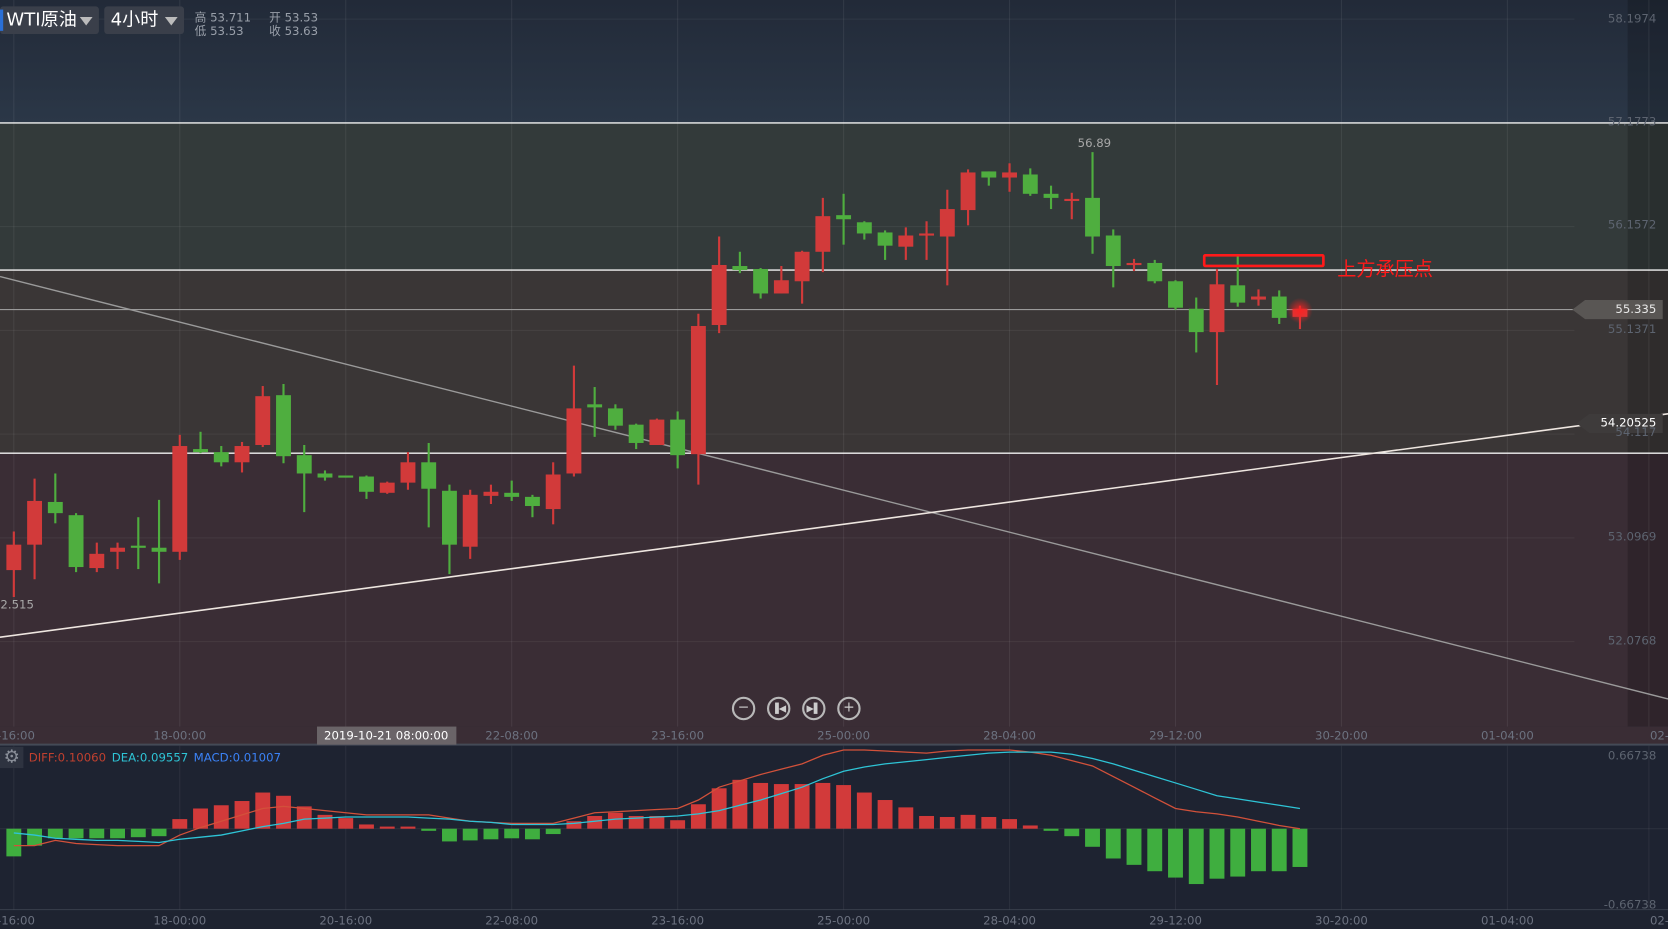 Image resolution: width=1668 pixels, height=929 pixels. I want to click on period-label: 4小时, so click(134, 20).